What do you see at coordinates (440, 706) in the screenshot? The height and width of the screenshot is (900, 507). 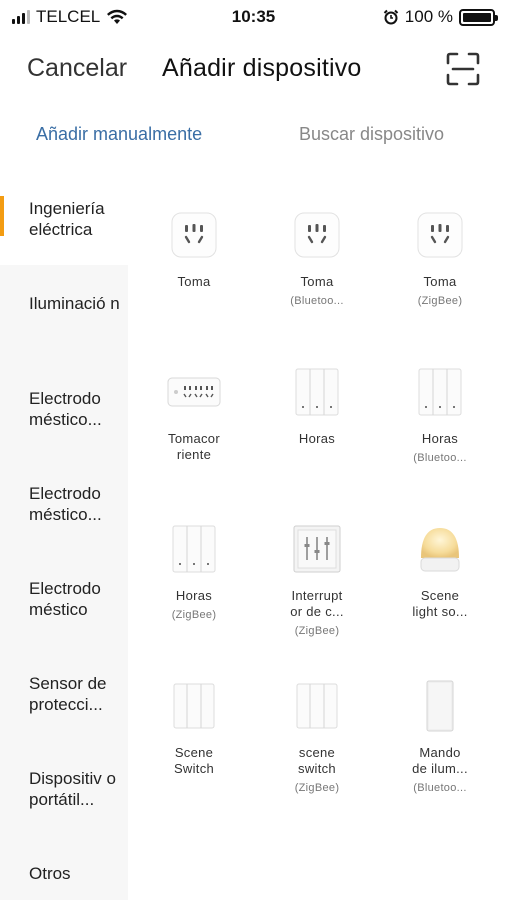 I see `remote-icon` at bounding box center [440, 706].